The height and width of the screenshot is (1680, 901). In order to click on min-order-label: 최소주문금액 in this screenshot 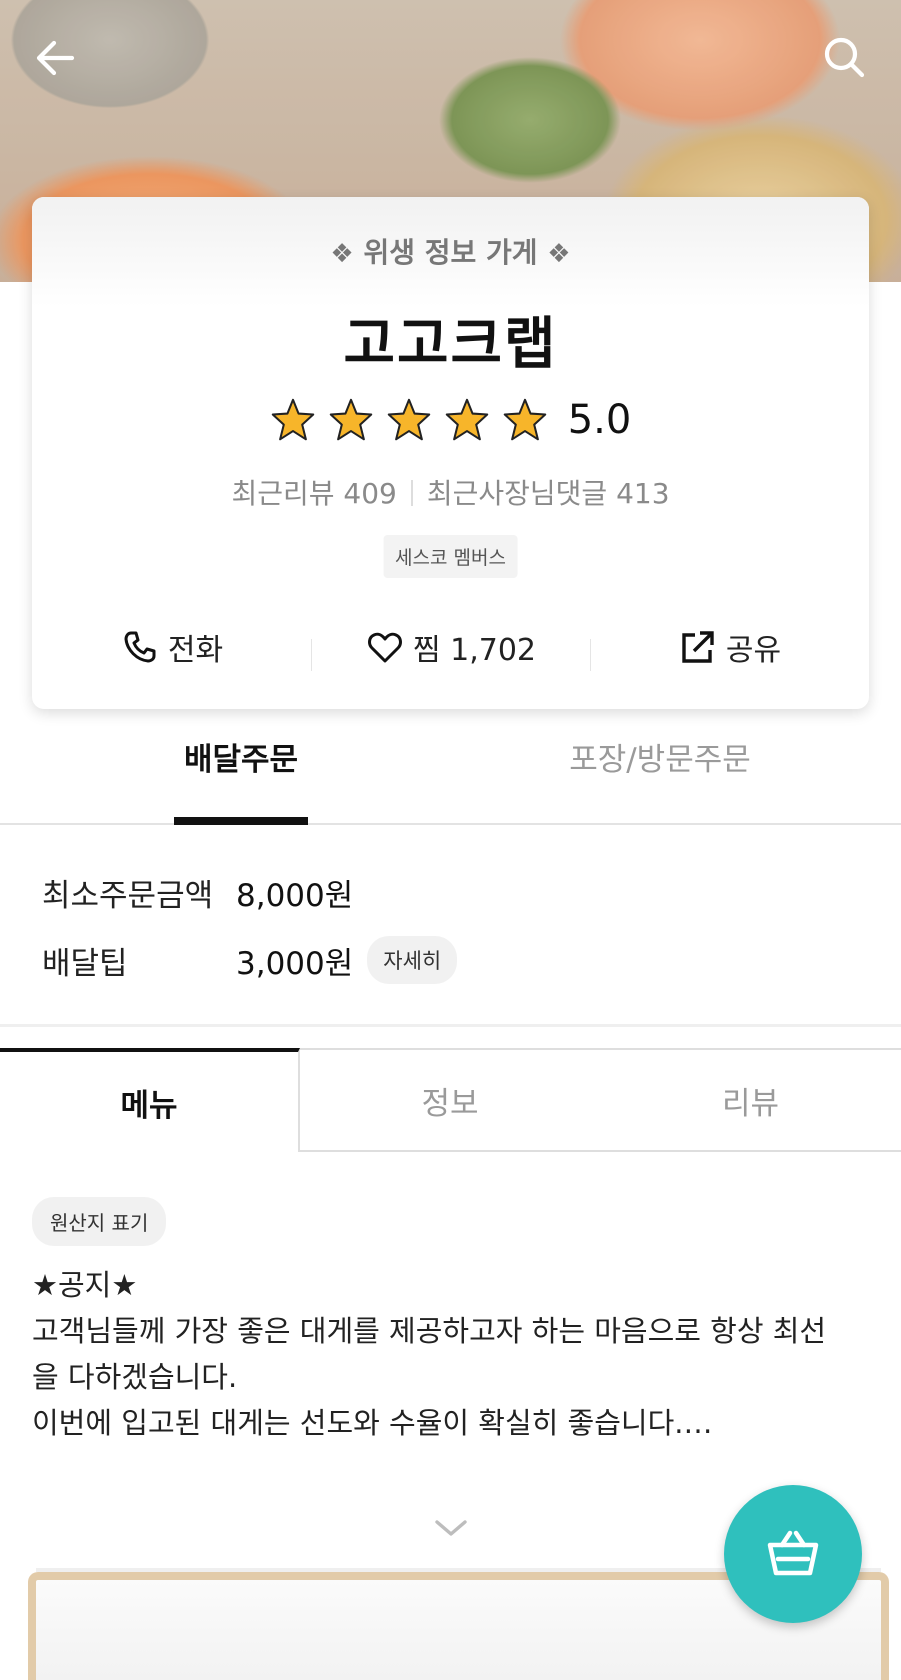, I will do `click(128, 896)`.